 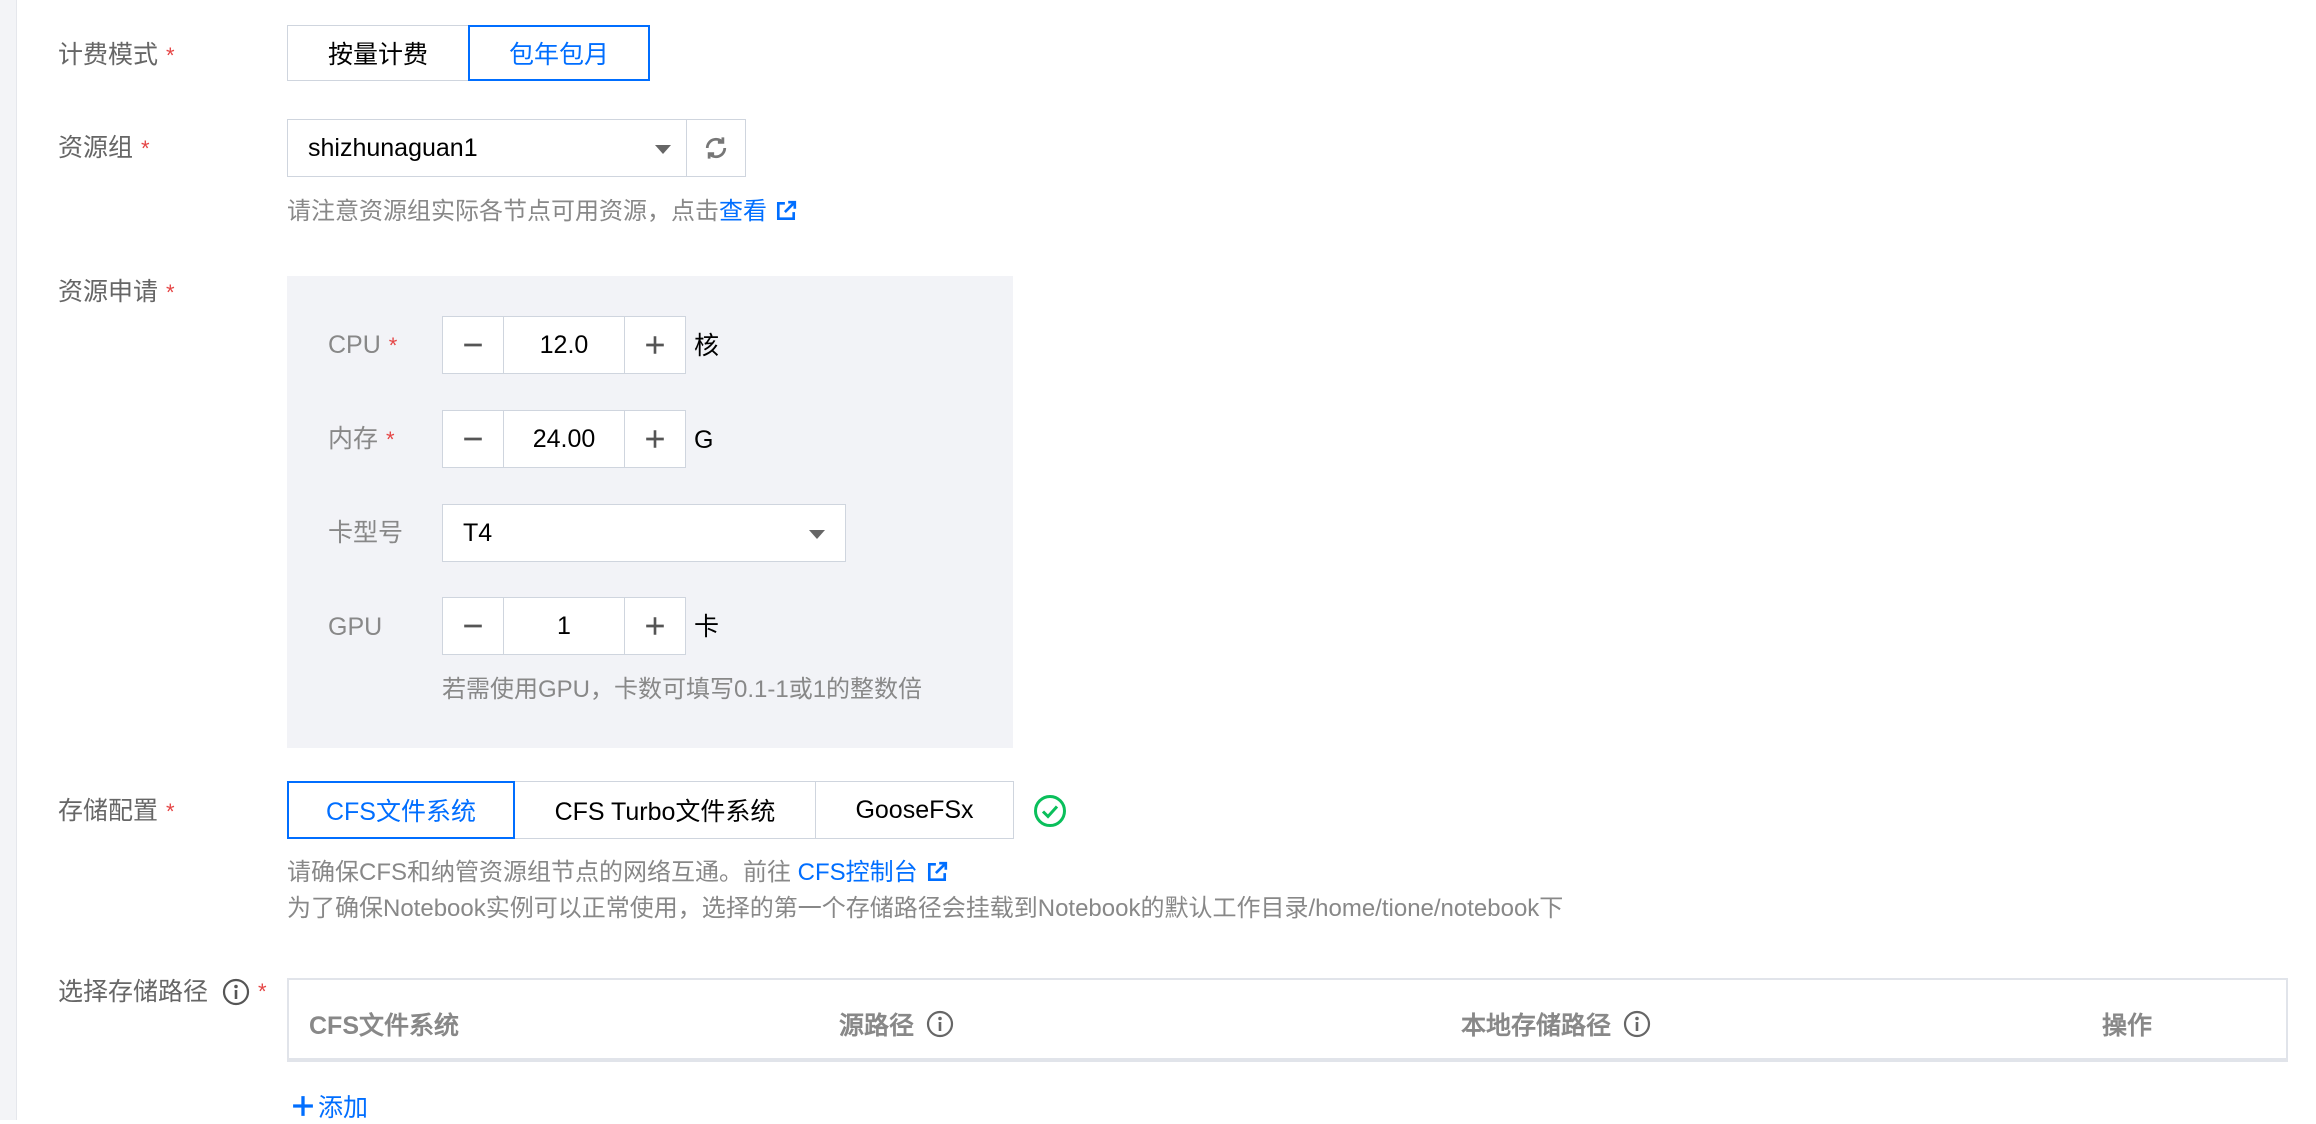 I want to click on gpu-decrement-button, so click(x=473, y=626).